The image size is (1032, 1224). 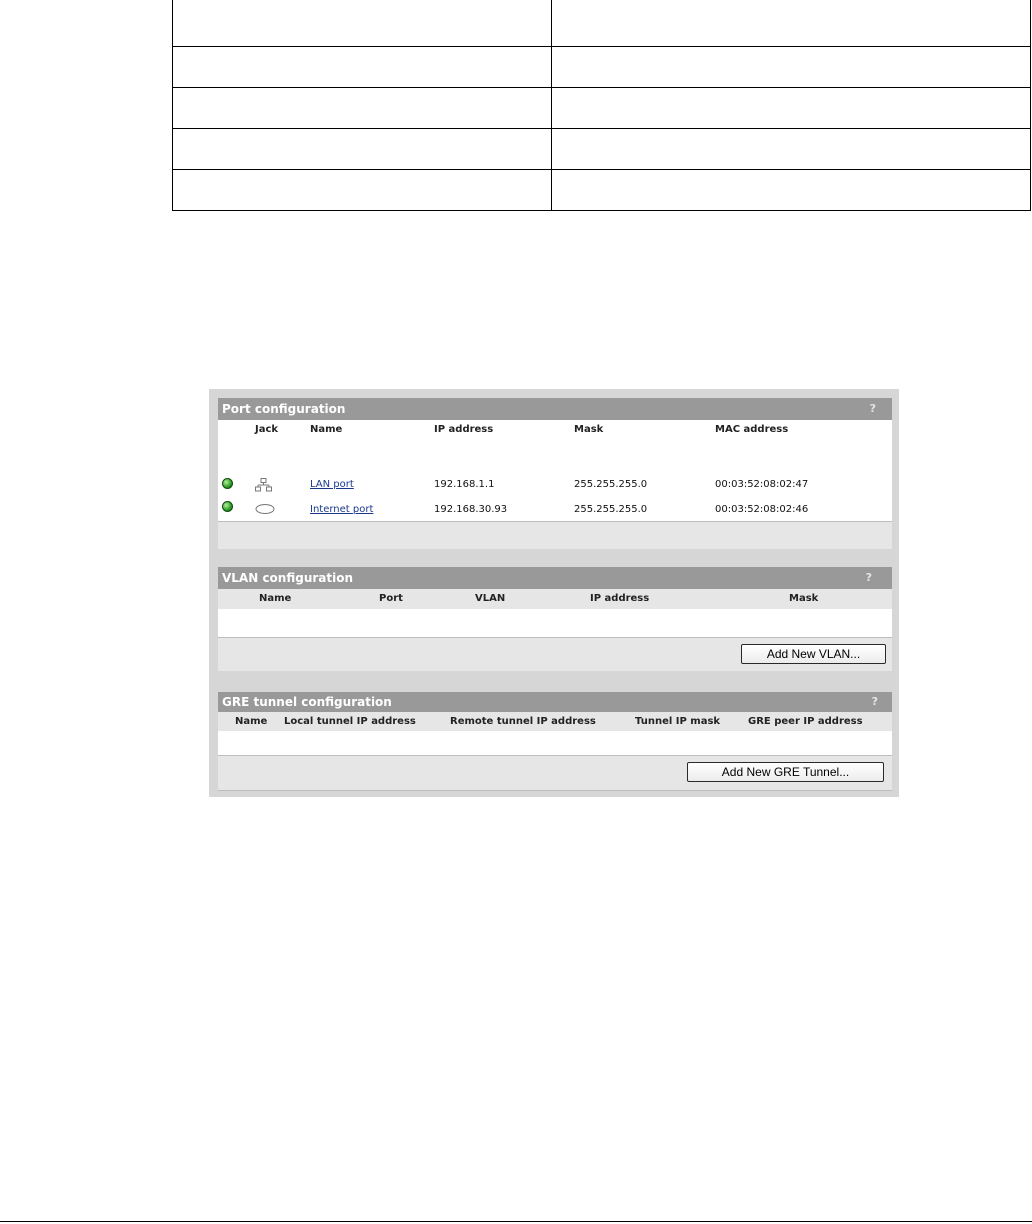 I want to click on network-jack-icon, so click(x=264, y=486).